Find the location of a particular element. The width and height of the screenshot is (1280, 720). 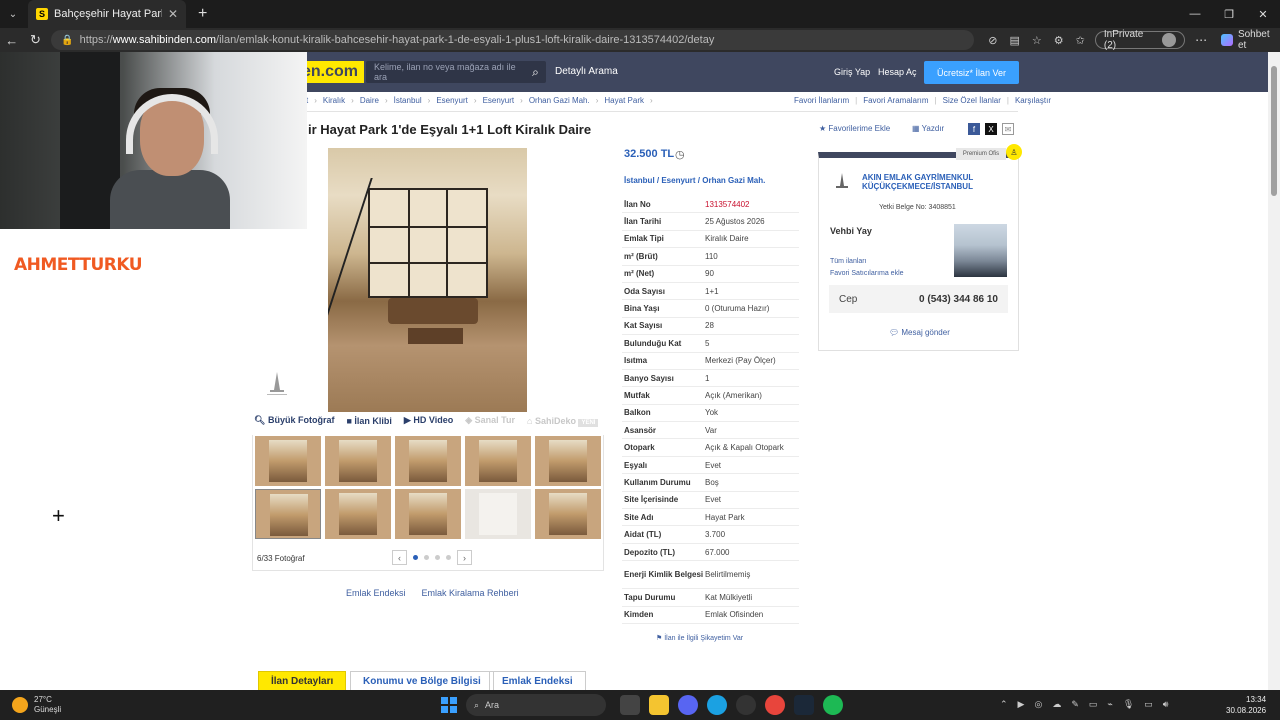

file-explorer-icon is located at coordinates (659, 705).